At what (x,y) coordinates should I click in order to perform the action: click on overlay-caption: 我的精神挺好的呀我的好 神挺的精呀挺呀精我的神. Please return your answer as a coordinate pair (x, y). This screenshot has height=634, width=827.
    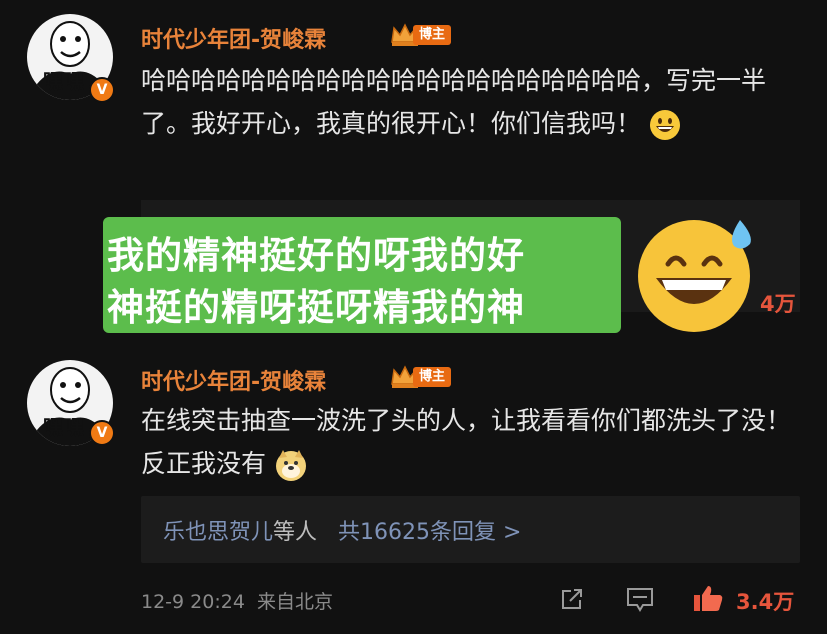
    Looking at the image, I should click on (362, 275).